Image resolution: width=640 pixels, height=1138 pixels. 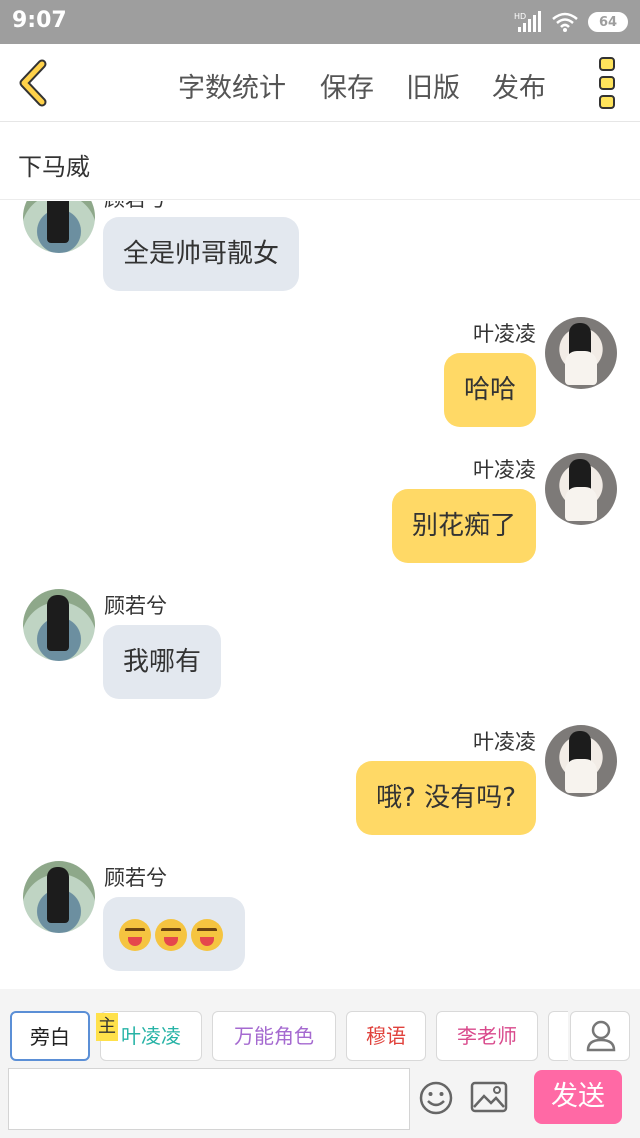 I want to click on message-input, so click(x=209, y=1099).